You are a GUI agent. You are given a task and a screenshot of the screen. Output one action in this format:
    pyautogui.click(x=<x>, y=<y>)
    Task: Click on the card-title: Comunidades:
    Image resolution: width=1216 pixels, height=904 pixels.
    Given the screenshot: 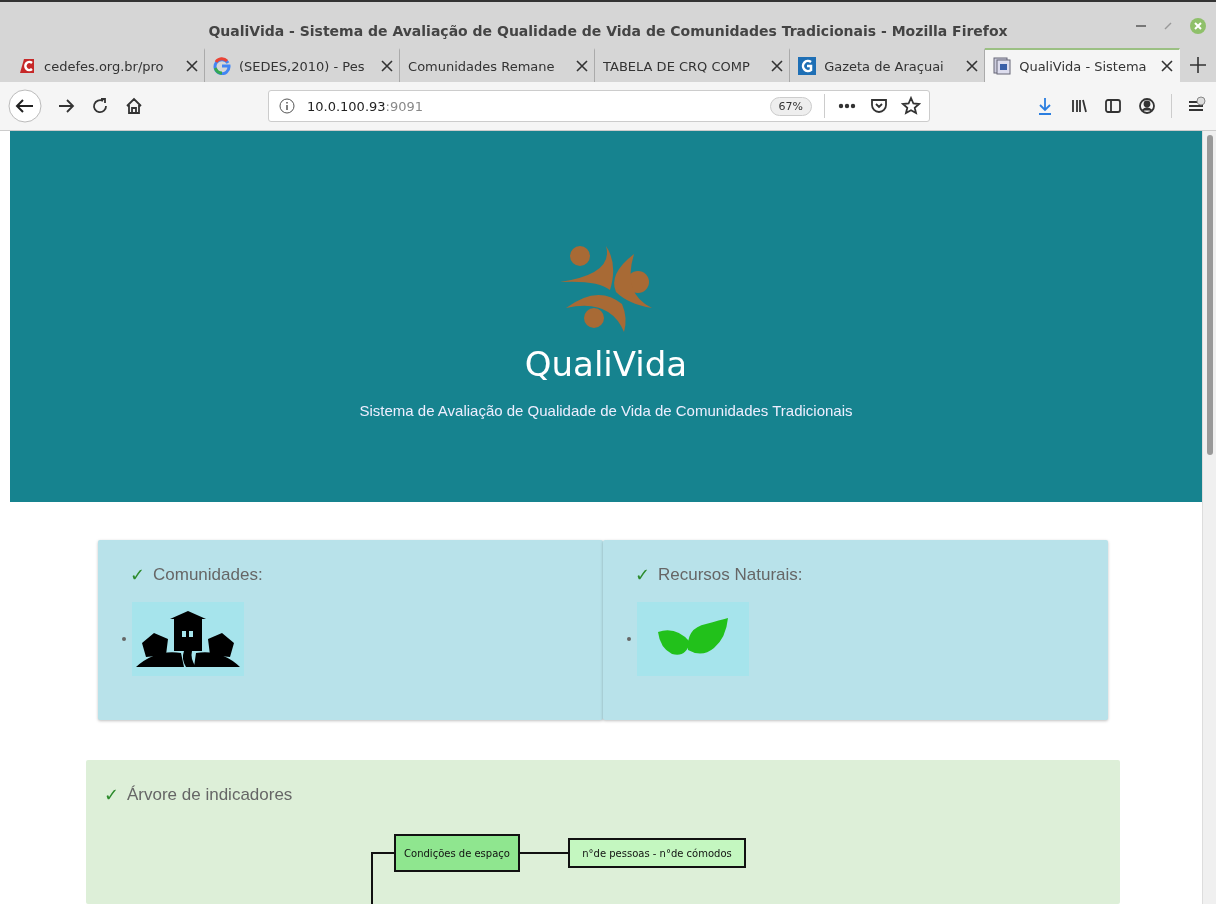 What is the action you would take?
    pyautogui.click(x=208, y=575)
    